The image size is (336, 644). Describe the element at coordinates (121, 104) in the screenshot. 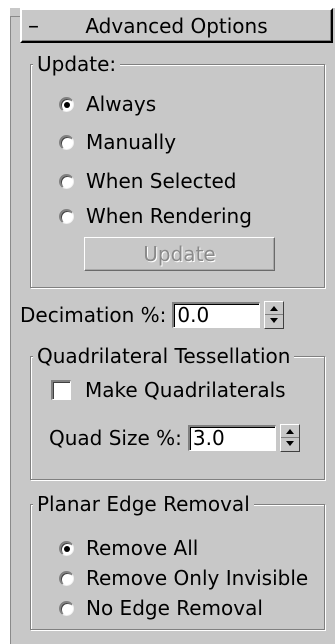

I see `update-always-label: Always` at that location.